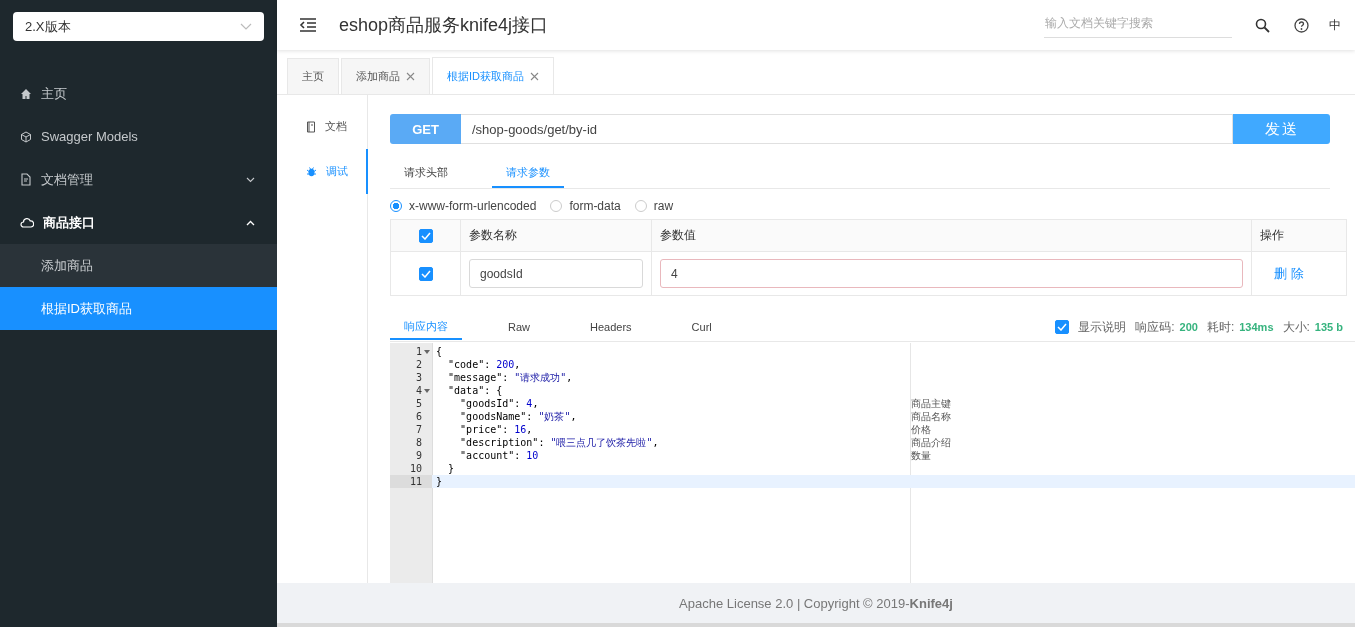 The width and height of the screenshot is (1355, 627). Describe the element at coordinates (1256, 327) in the screenshot. I see `response-time: 134ms` at that location.